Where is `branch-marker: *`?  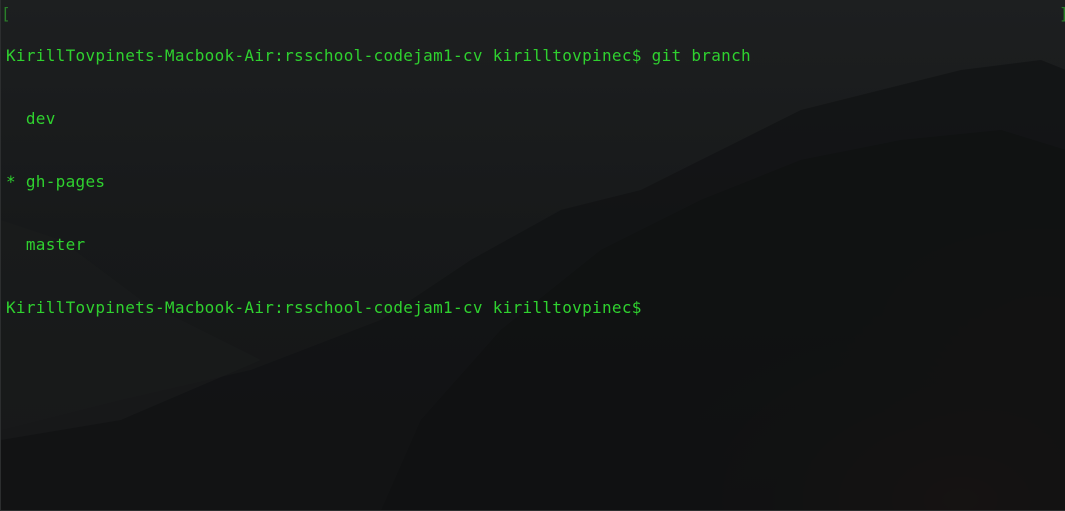
branch-marker: * is located at coordinates (11, 181).